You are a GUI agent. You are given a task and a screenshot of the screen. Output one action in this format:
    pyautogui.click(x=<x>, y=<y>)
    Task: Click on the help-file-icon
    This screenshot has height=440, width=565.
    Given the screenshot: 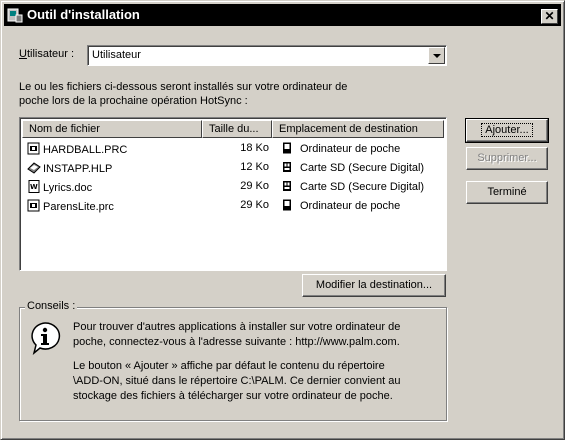 What is the action you would take?
    pyautogui.click(x=34, y=168)
    